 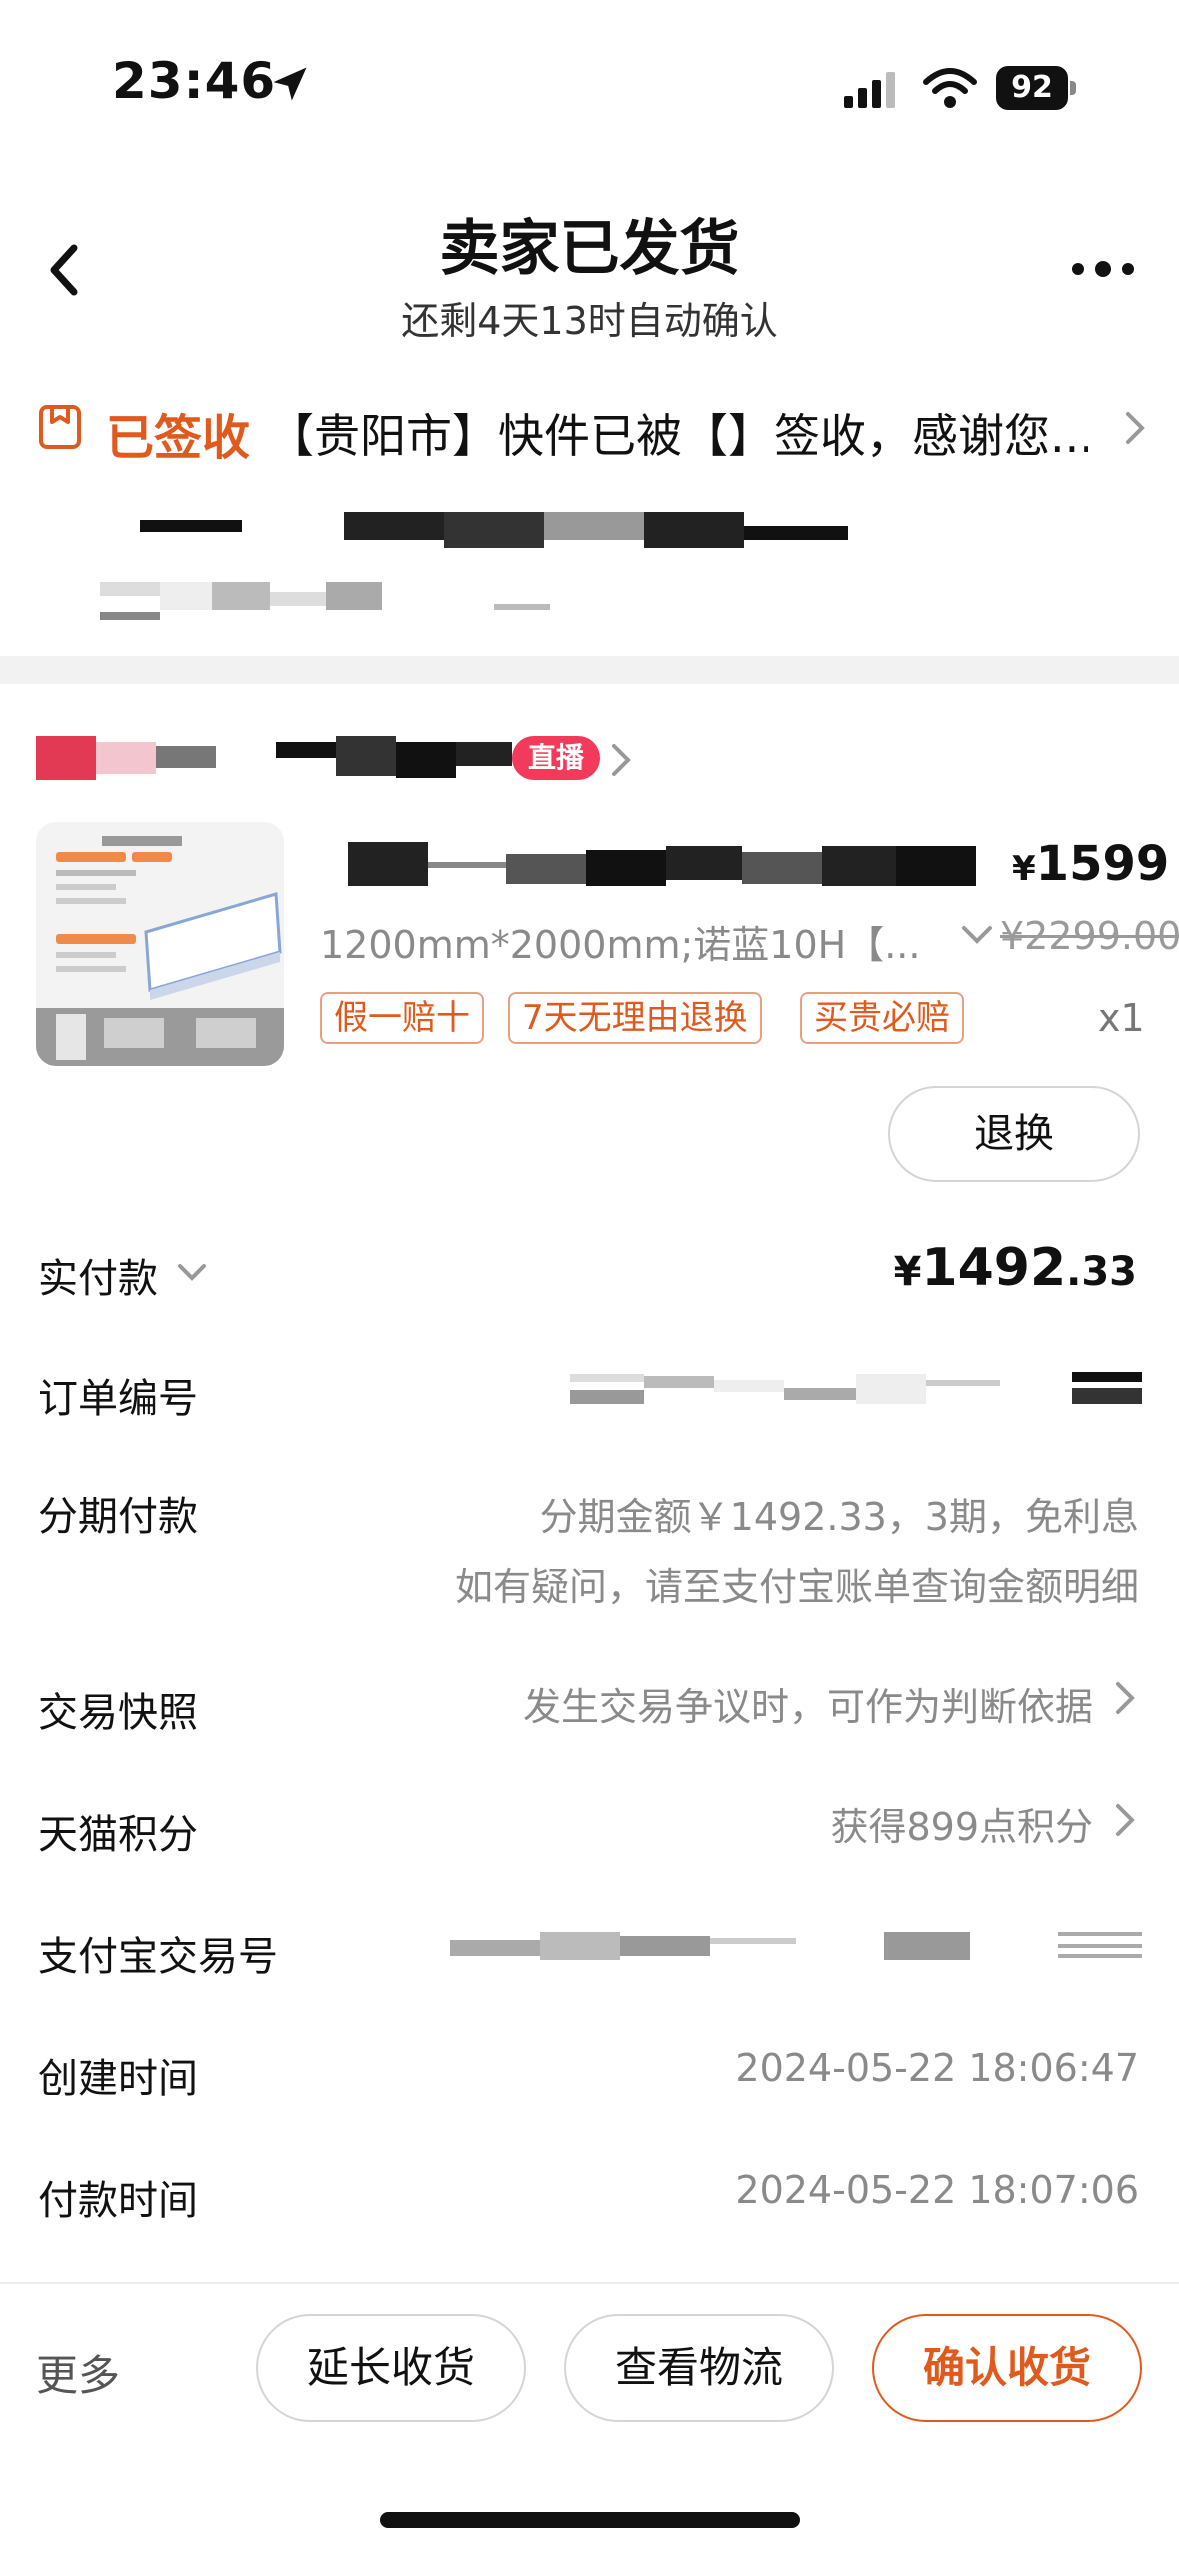 I want to click on order-number-label: 订单编号, so click(x=118, y=1399).